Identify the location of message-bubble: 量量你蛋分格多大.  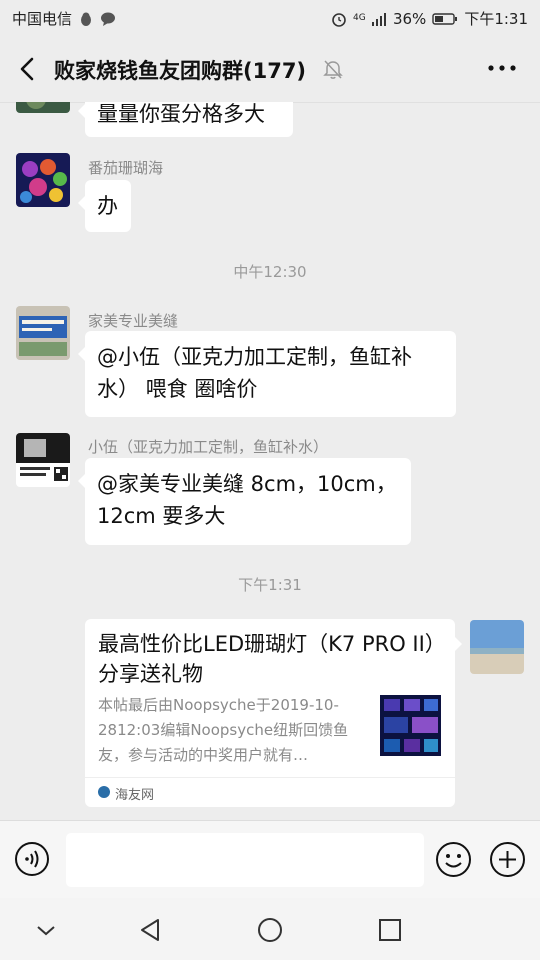
(185, 119).